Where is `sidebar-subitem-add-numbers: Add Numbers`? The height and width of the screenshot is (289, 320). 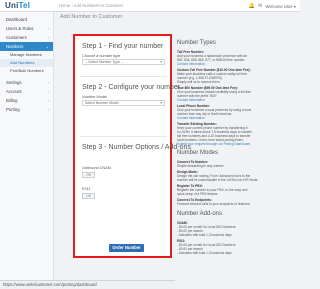 sidebar-subitem-add-numbers: Add Numbers is located at coordinates (26, 63).